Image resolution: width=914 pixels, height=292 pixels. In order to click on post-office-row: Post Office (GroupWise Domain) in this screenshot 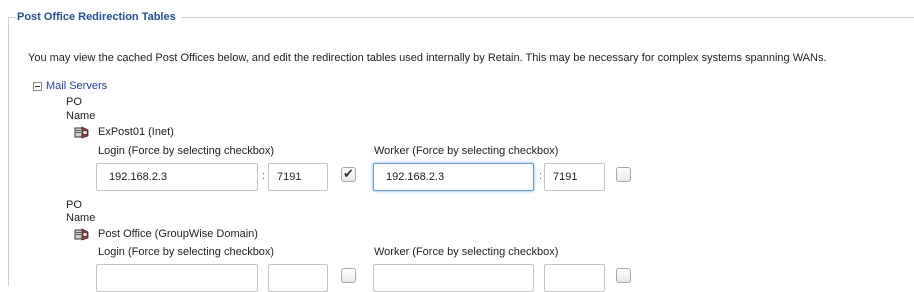, I will do `click(166, 234)`.